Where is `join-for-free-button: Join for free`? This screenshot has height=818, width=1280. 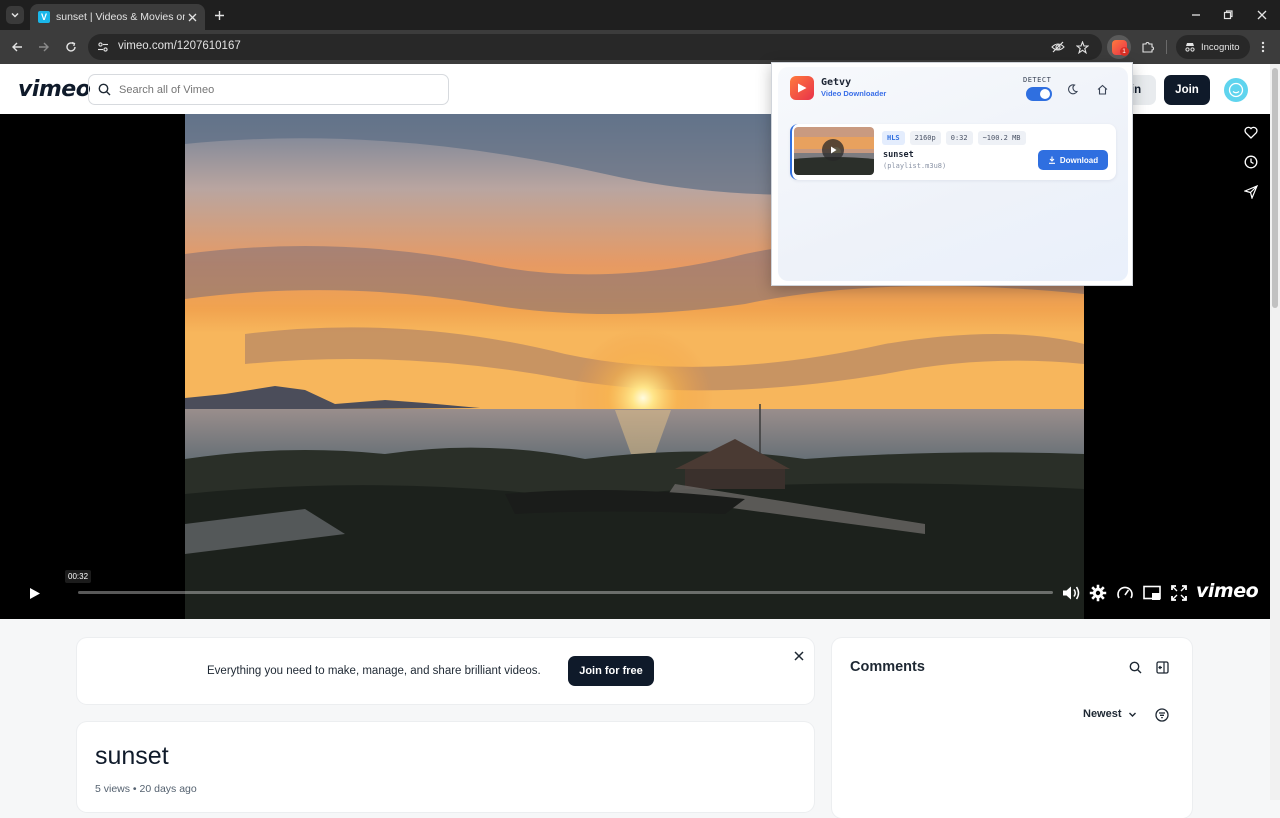
join-for-free-button: Join for free is located at coordinates (611, 671).